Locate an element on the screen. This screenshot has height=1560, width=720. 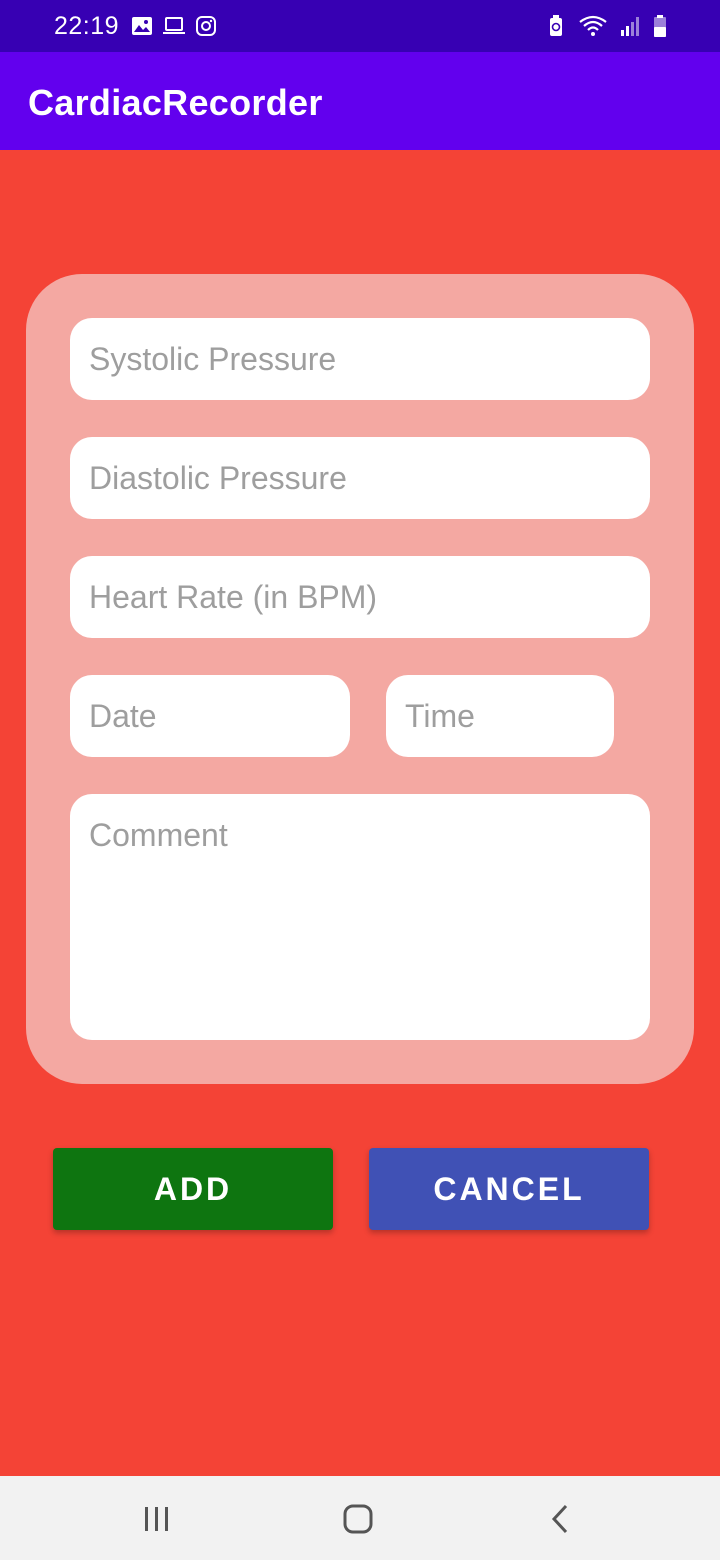
laptop-icon is located at coordinates (174, 25).